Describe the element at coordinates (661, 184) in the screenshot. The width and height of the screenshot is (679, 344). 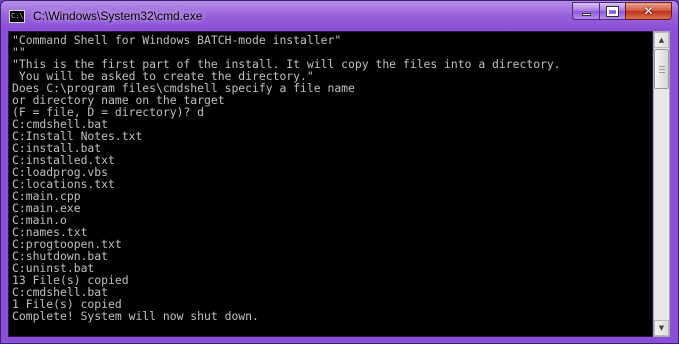
I see `vertical-scrollbar: ▲ ▼` at that location.